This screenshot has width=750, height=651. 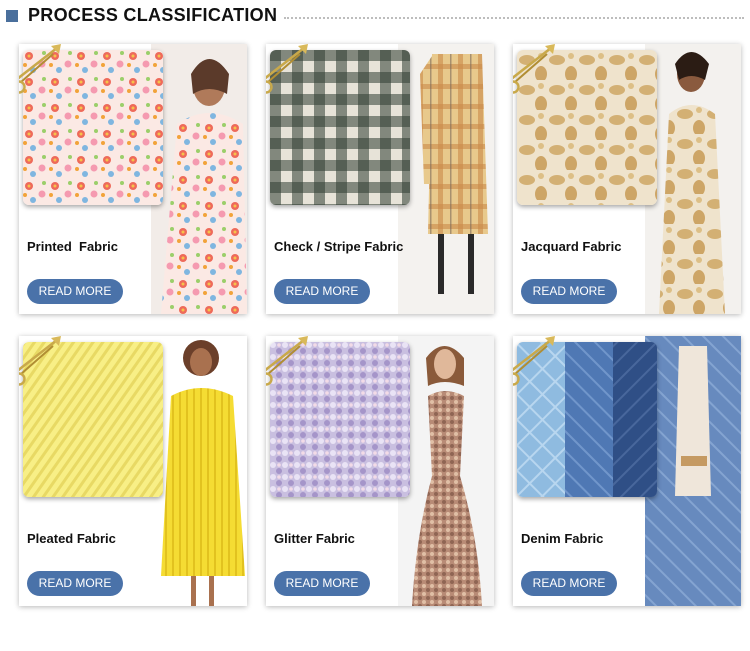 I want to click on section-title: PROCESS CLASSIFICATION, so click(x=153, y=15).